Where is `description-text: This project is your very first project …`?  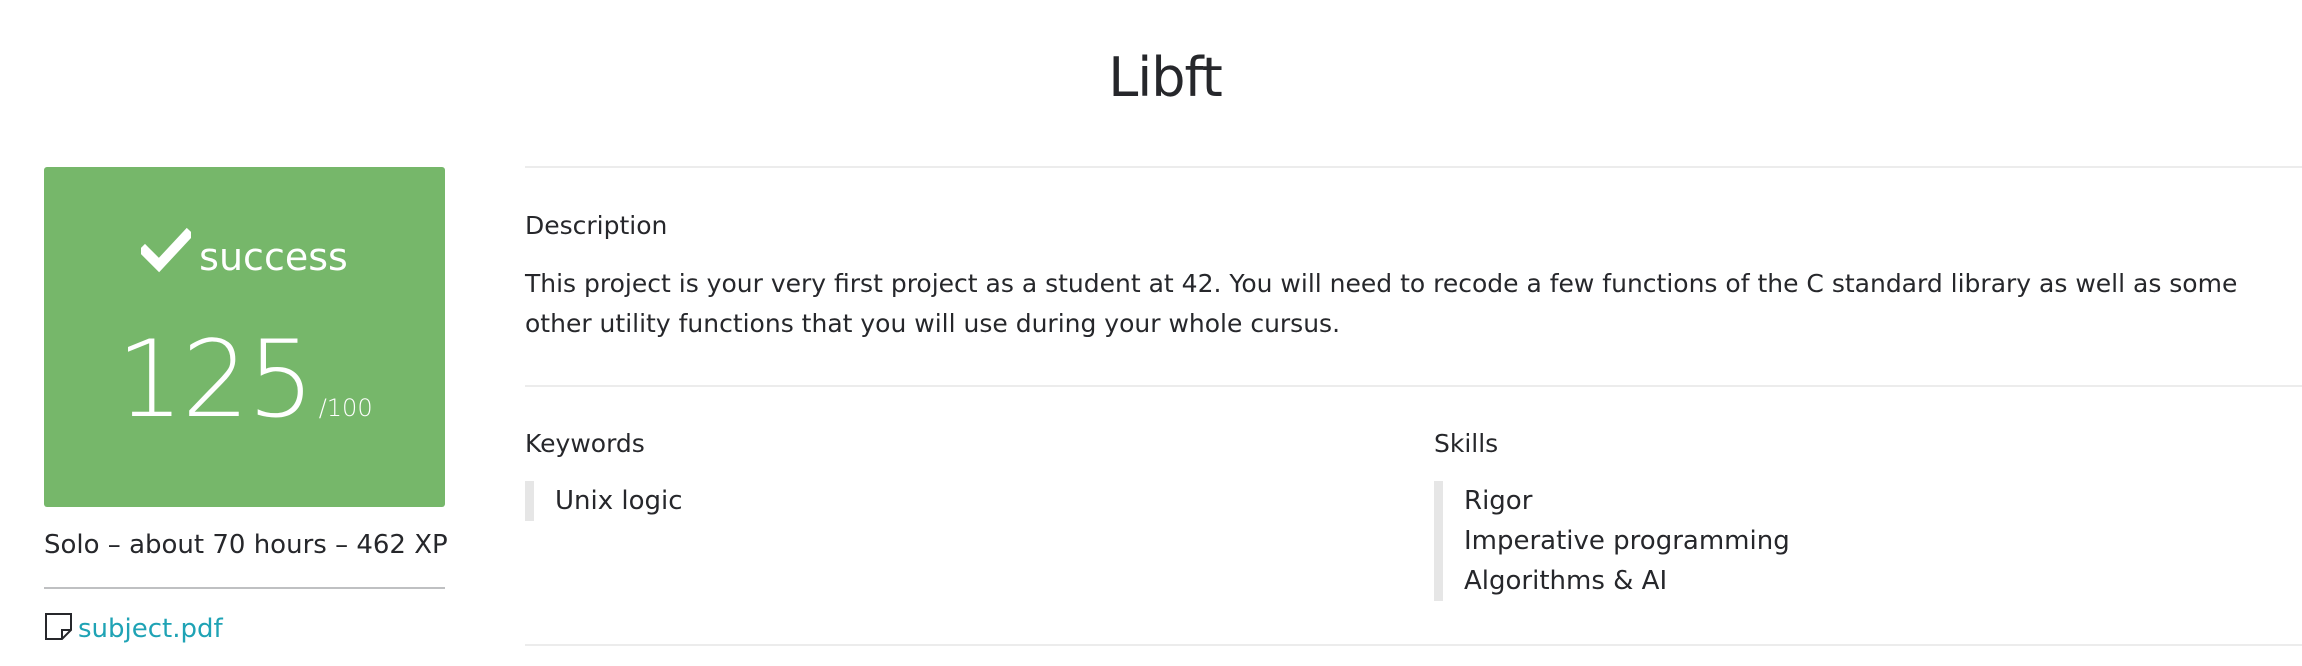 description-text: This project is your very first project … is located at coordinates (1381, 303).